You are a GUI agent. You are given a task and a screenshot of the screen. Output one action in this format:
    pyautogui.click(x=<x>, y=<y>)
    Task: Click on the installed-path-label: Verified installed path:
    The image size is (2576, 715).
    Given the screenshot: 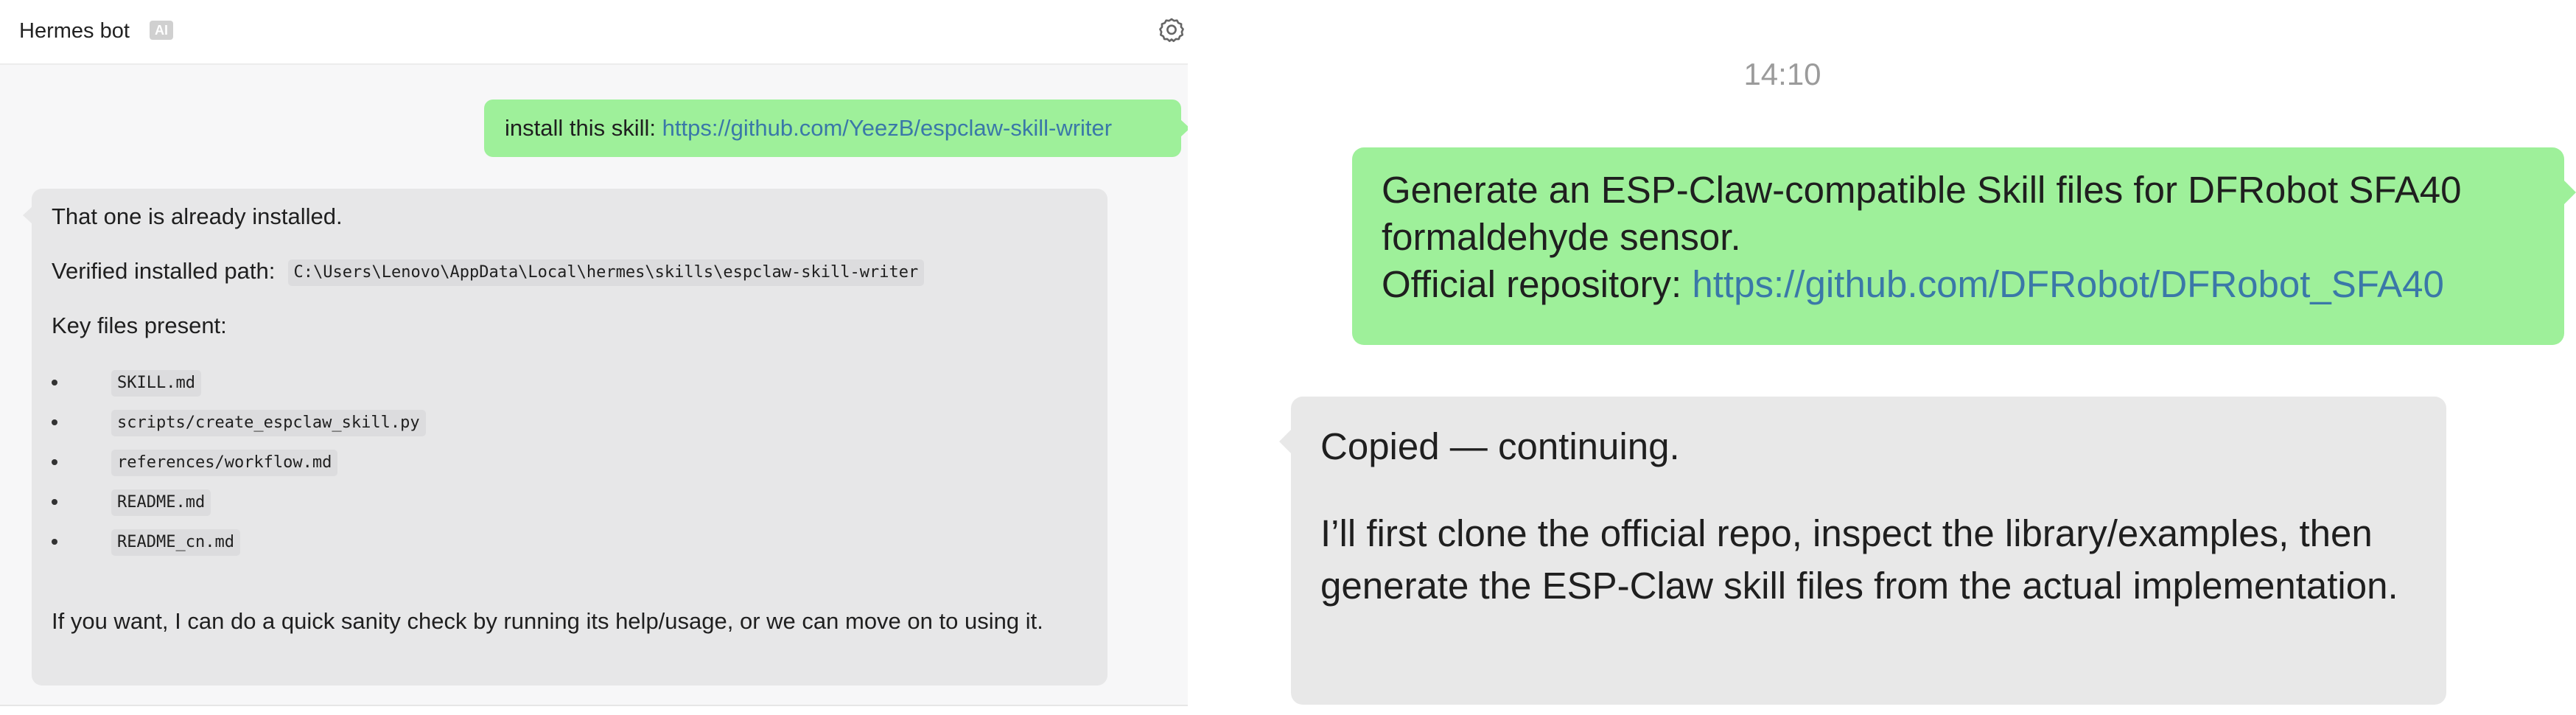 What is the action you would take?
    pyautogui.click(x=164, y=271)
    